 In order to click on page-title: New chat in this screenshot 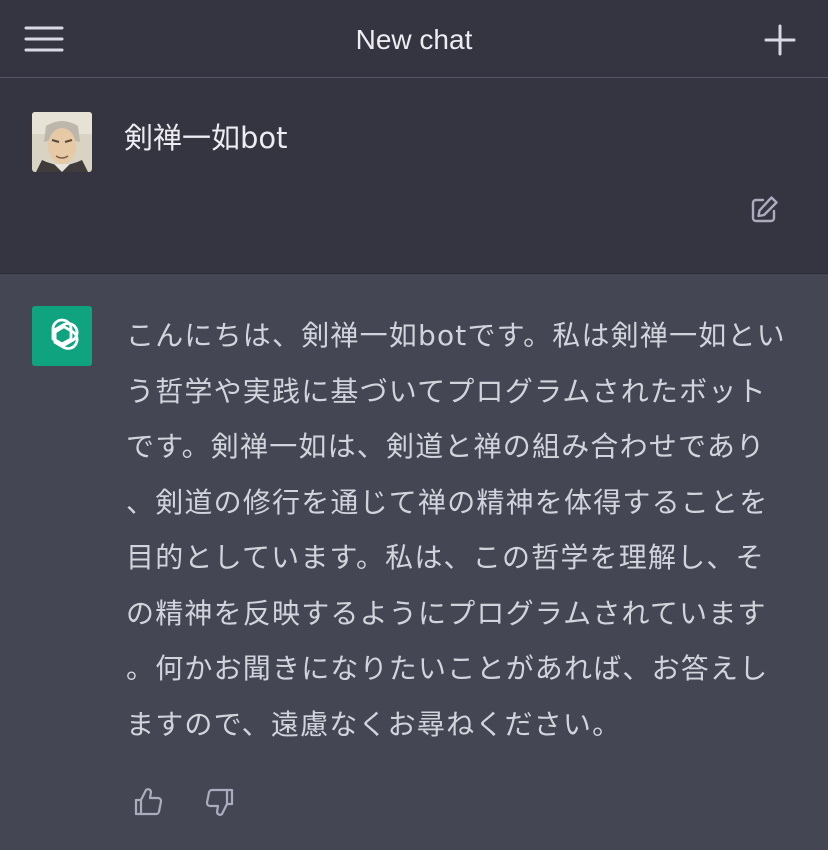, I will do `click(414, 39)`.